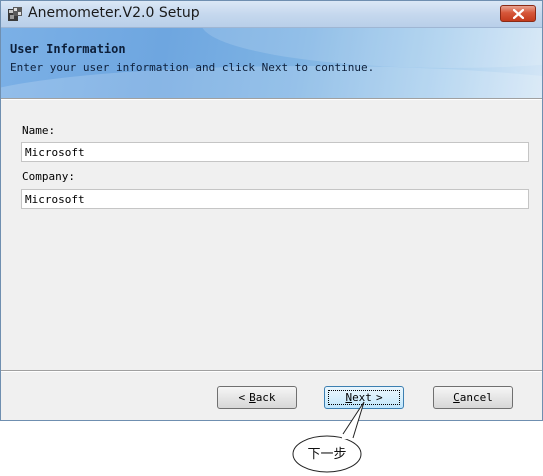 The width and height of the screenshot is (543, 476). What do you see at coordinates (327, 454) in the screenshot?
I see `callout-text: 下一步` at bounding box center [327, 454].